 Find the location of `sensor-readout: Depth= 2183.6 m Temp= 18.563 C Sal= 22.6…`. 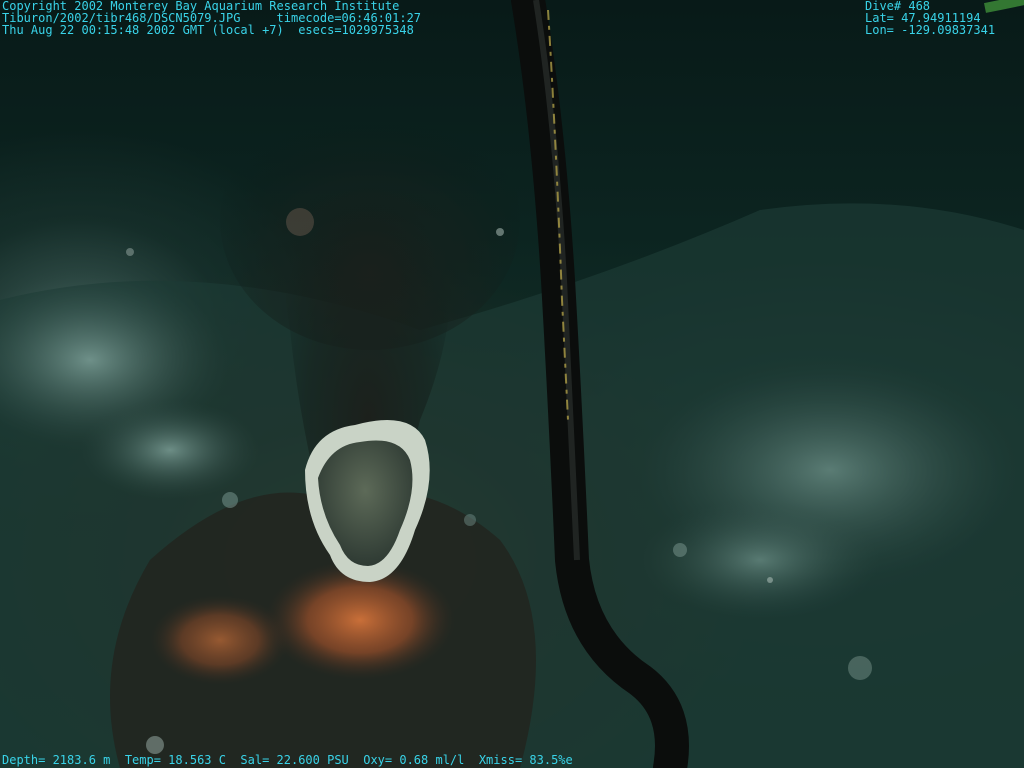

sensor-readout: Depth= 2183.6 m Temp= 18.563 C Sal= 22.6… is located at coordinates (287, 760).